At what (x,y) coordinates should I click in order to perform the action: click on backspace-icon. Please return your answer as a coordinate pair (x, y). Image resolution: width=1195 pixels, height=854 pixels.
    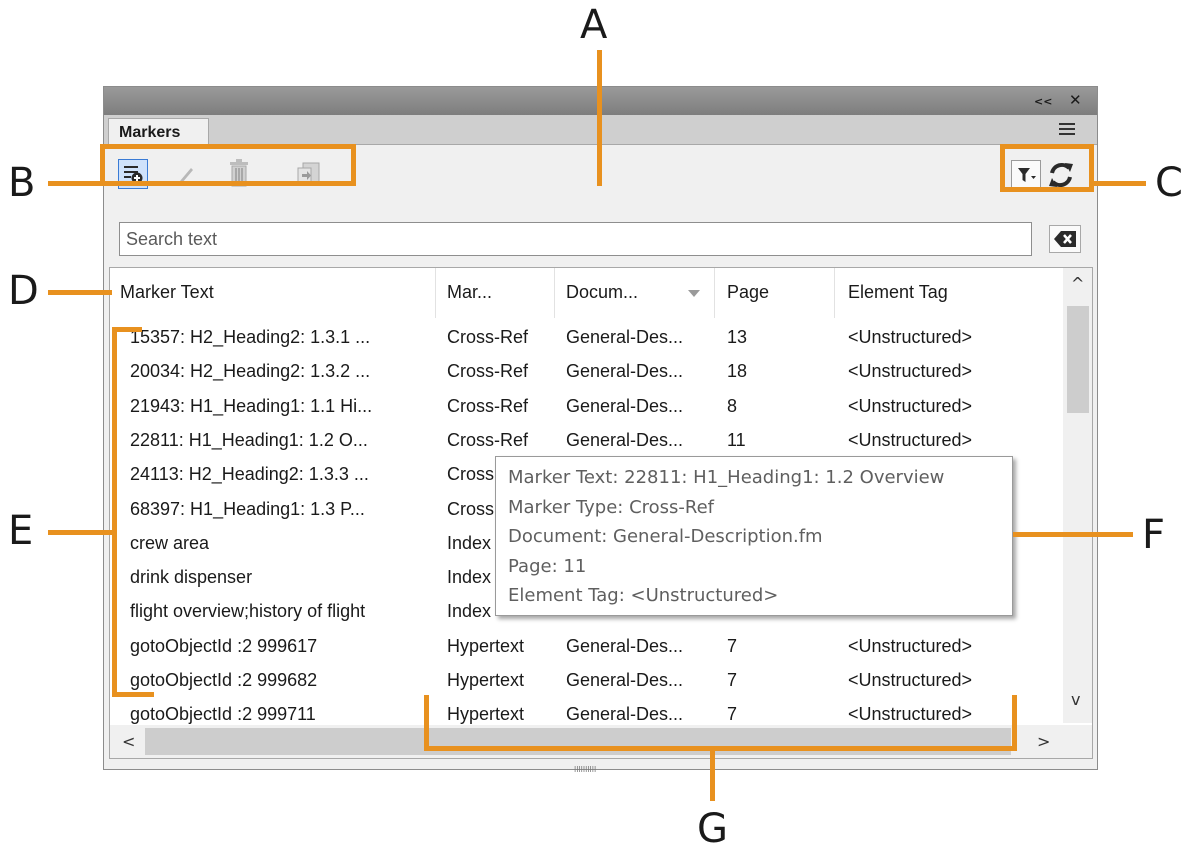
    Looking at the image, I should click on (1065, 239).